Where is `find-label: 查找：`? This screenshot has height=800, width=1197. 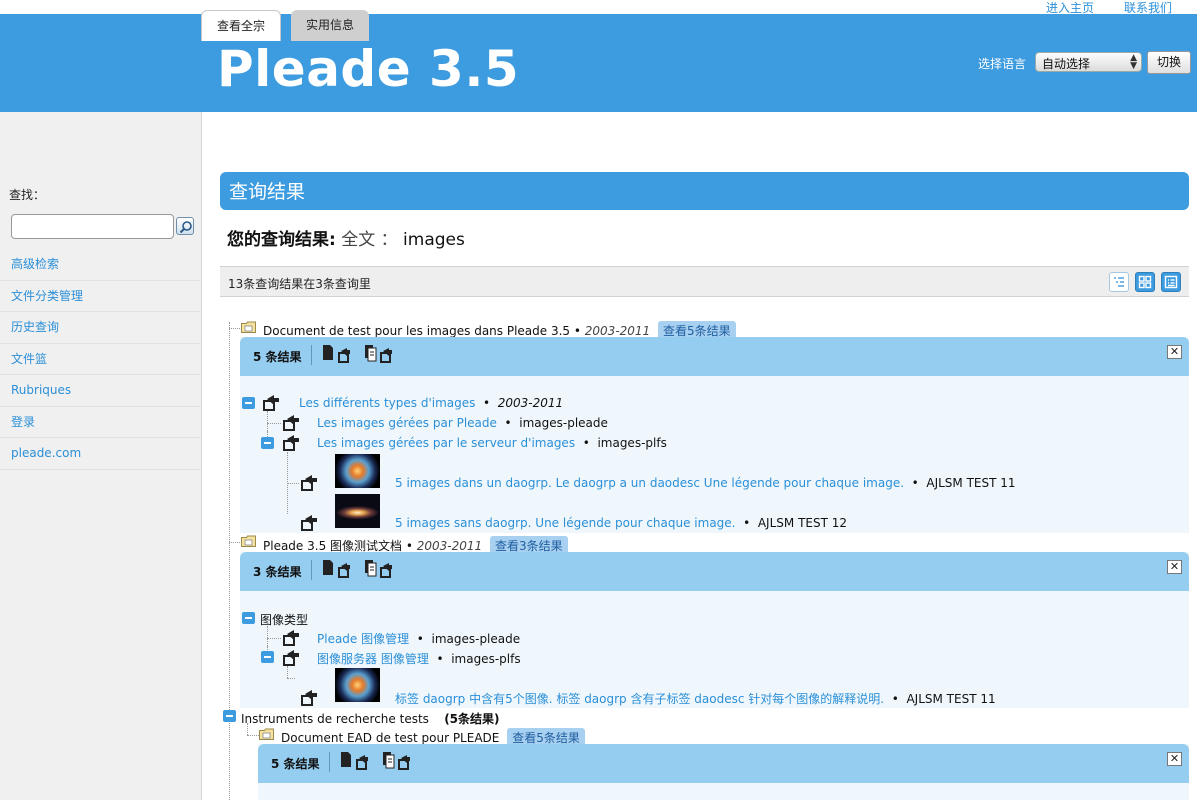
find-label: 查找： is located at coordinates (27, 195).